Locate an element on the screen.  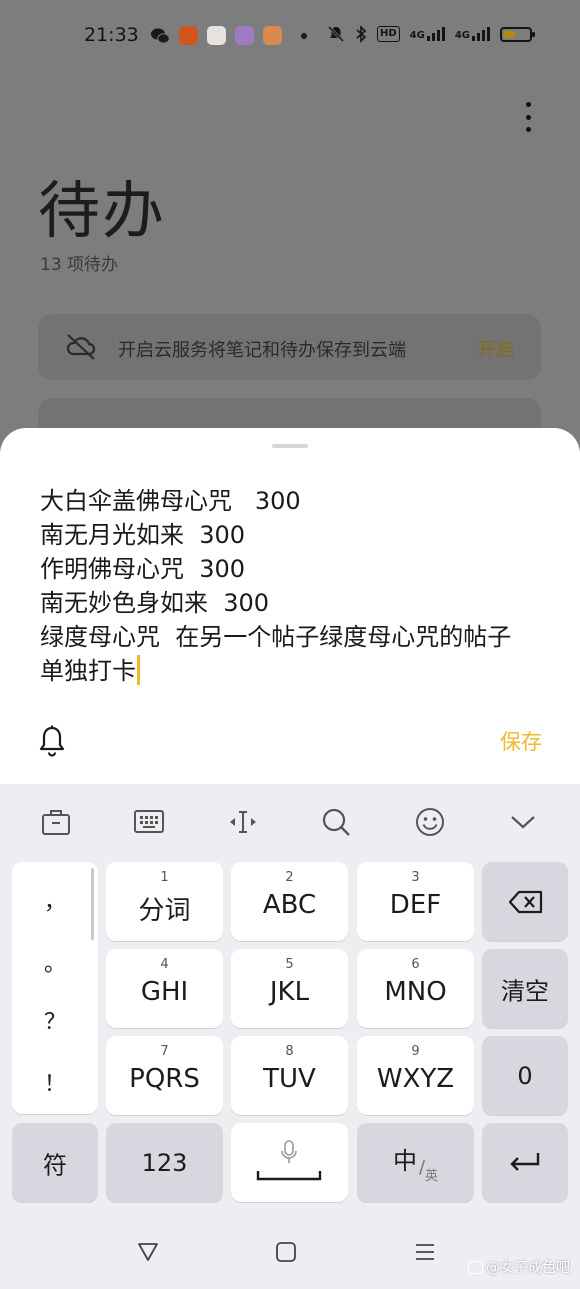
todo-line: 作明佛母心咒 300 is located at coordinates (143, 569).